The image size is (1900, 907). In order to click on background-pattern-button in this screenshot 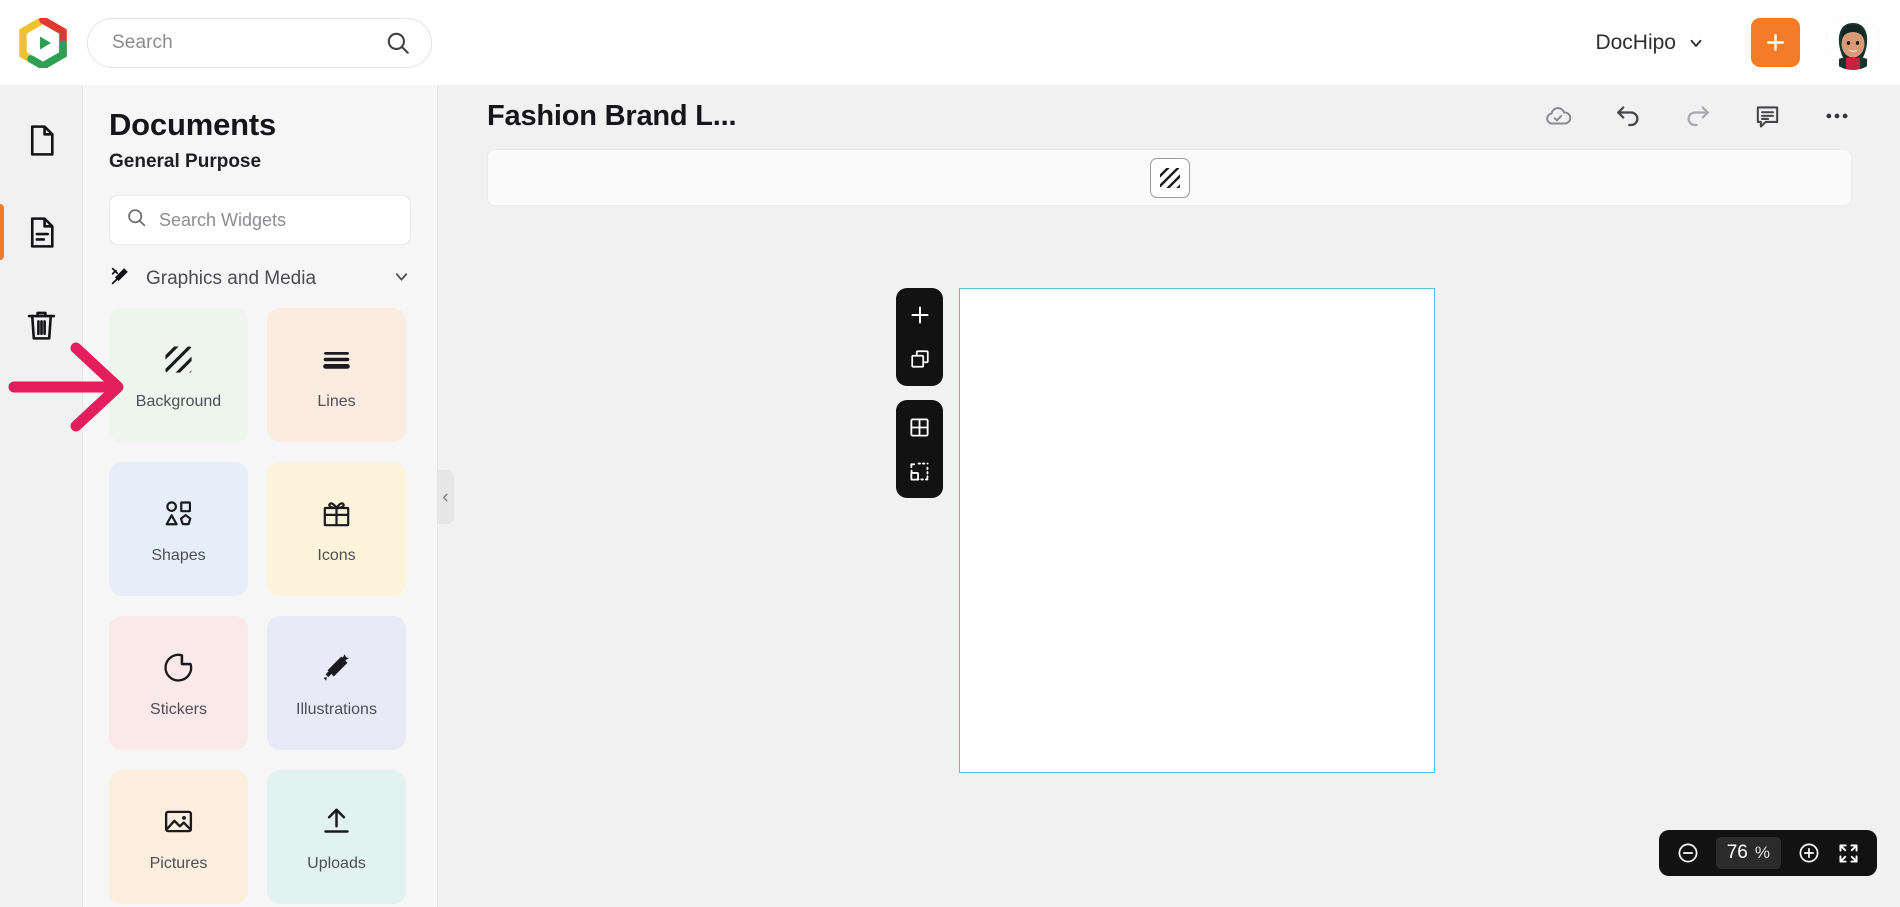, I will do `click(1169, 177)`.